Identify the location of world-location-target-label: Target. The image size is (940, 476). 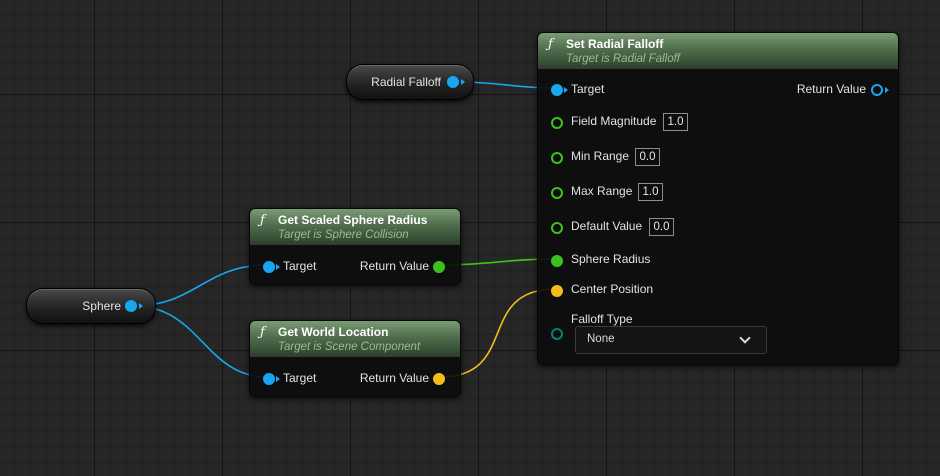
(300, 378).